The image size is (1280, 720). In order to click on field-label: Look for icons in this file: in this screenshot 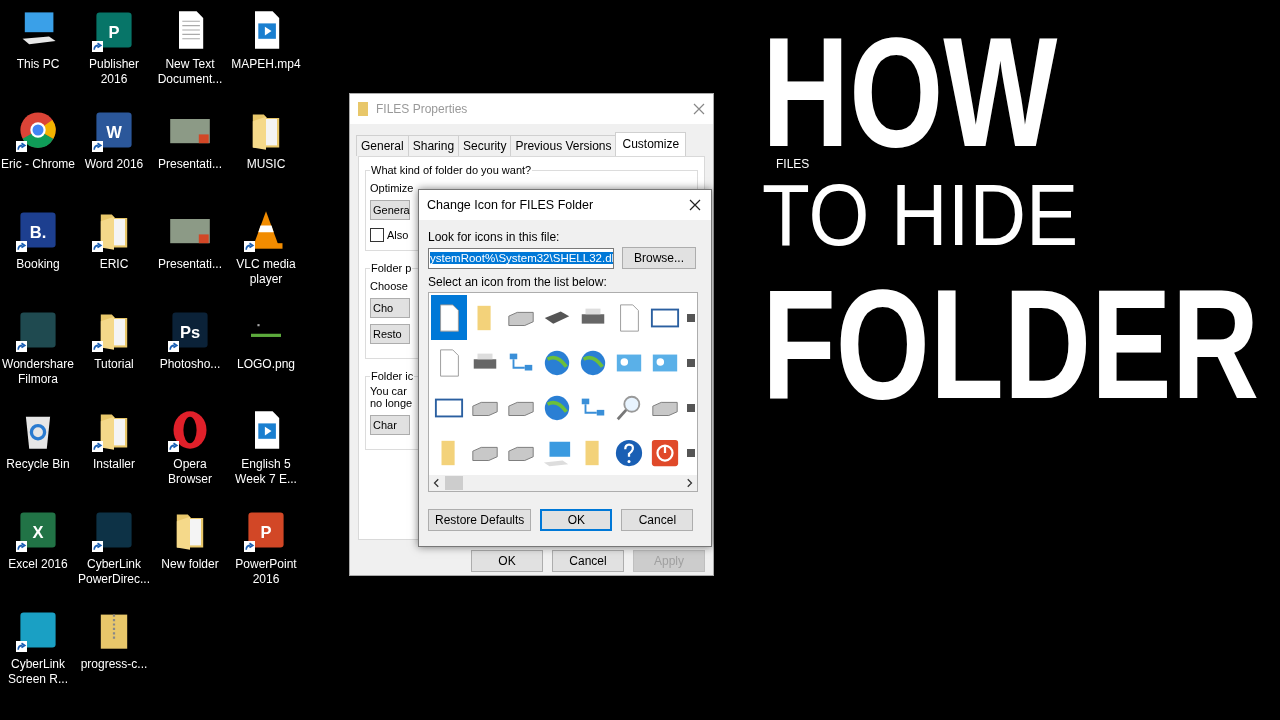, I will do `click(494, 237)`.